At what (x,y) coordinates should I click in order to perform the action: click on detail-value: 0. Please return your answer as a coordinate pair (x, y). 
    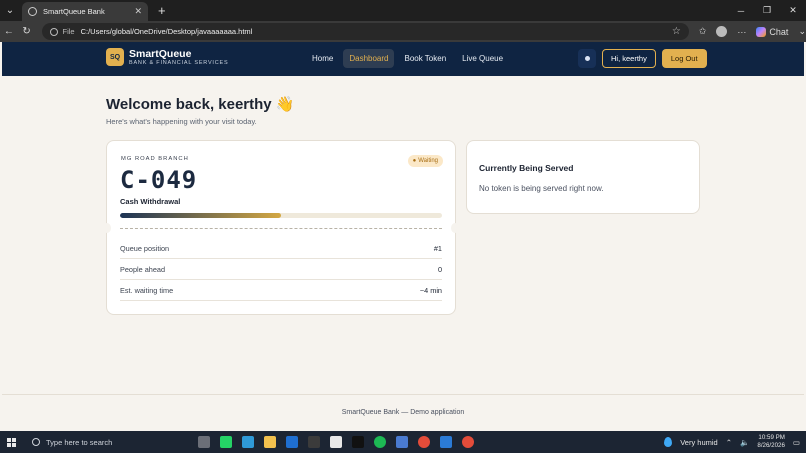
    Looking at the image, I should click on (439, 269).